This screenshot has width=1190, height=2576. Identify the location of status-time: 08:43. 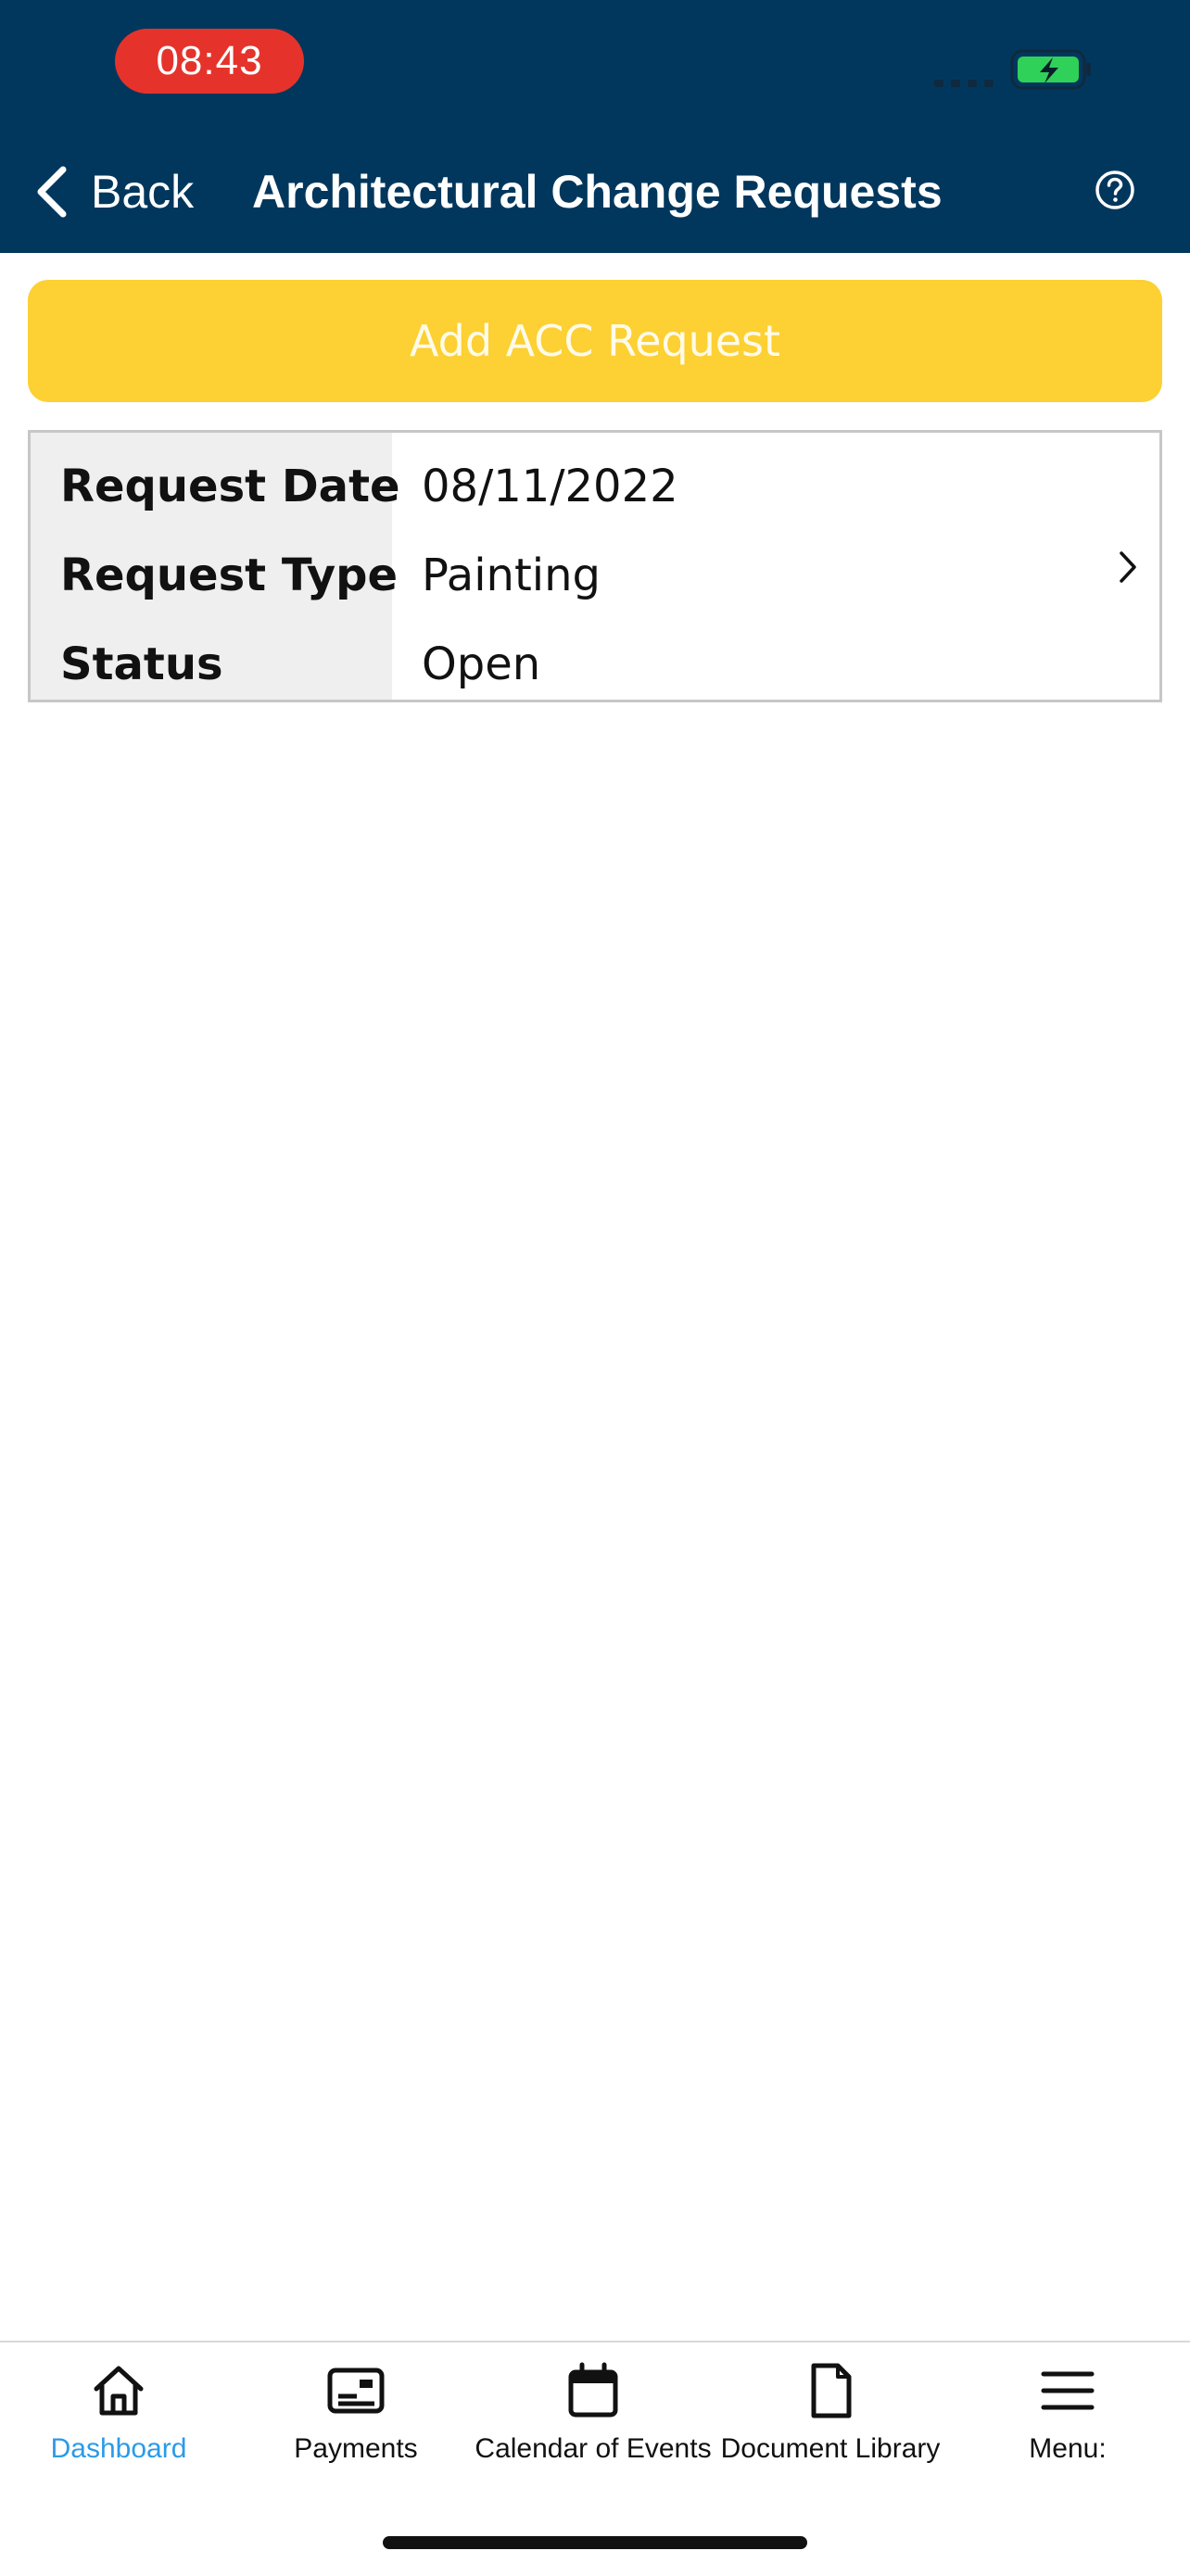
(209, 61).